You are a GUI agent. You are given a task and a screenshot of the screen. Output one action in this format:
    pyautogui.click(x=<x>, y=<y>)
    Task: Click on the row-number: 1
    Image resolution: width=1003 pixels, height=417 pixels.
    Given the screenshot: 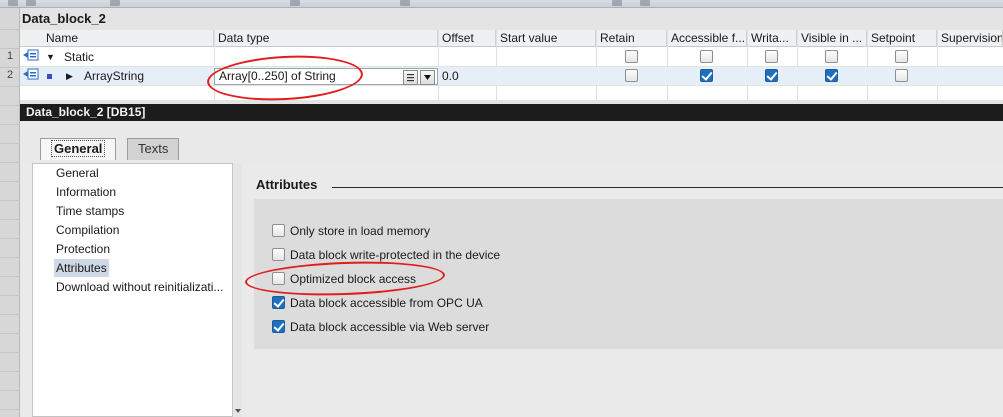 What is the action you would take?
    pyautogui.click(x=10, y=56)
    